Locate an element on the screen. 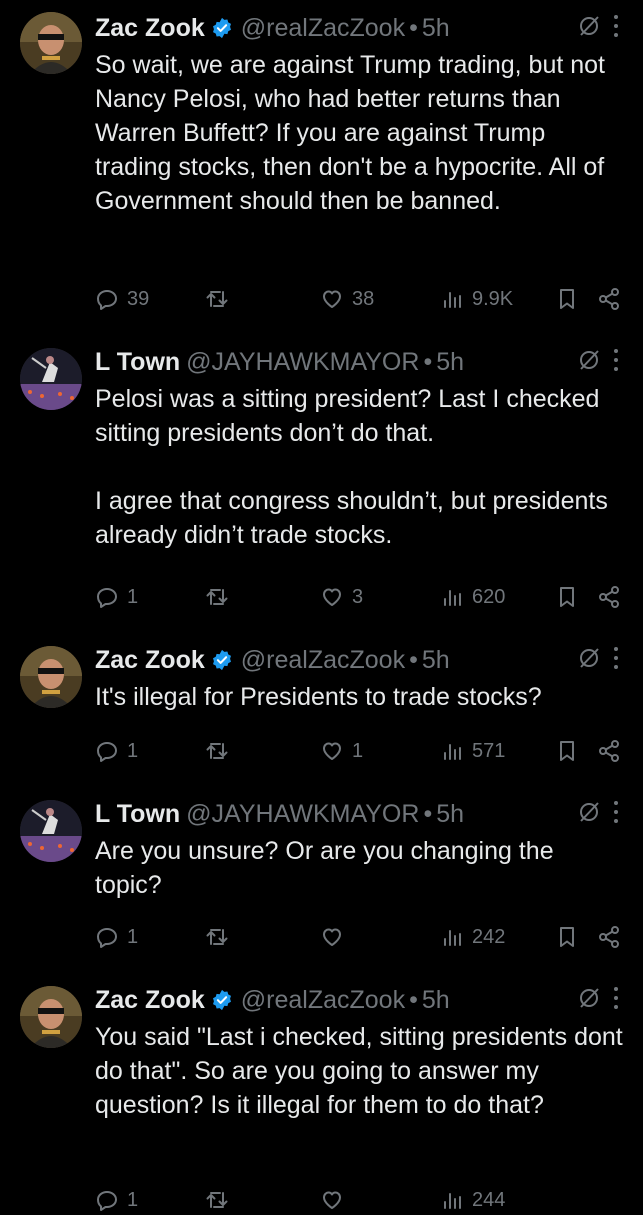  views-button: 244 is located at coordinates (472, 1200).